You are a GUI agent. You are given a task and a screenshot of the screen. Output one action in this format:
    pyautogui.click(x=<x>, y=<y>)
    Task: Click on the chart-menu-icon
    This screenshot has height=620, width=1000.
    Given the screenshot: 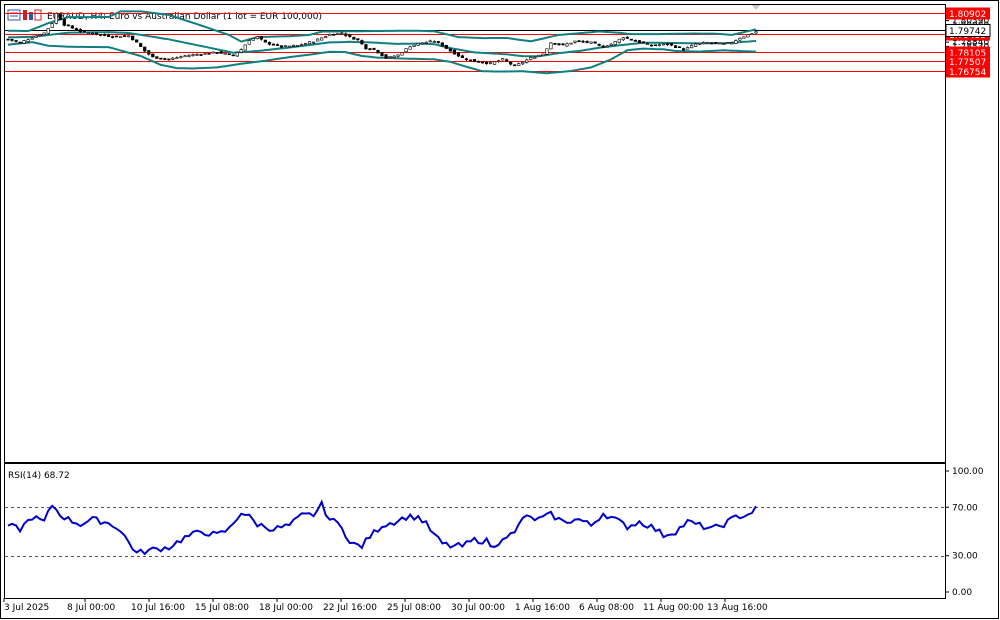 What is the action you would take?
    pyautogui.click(x=14, y=15)
    